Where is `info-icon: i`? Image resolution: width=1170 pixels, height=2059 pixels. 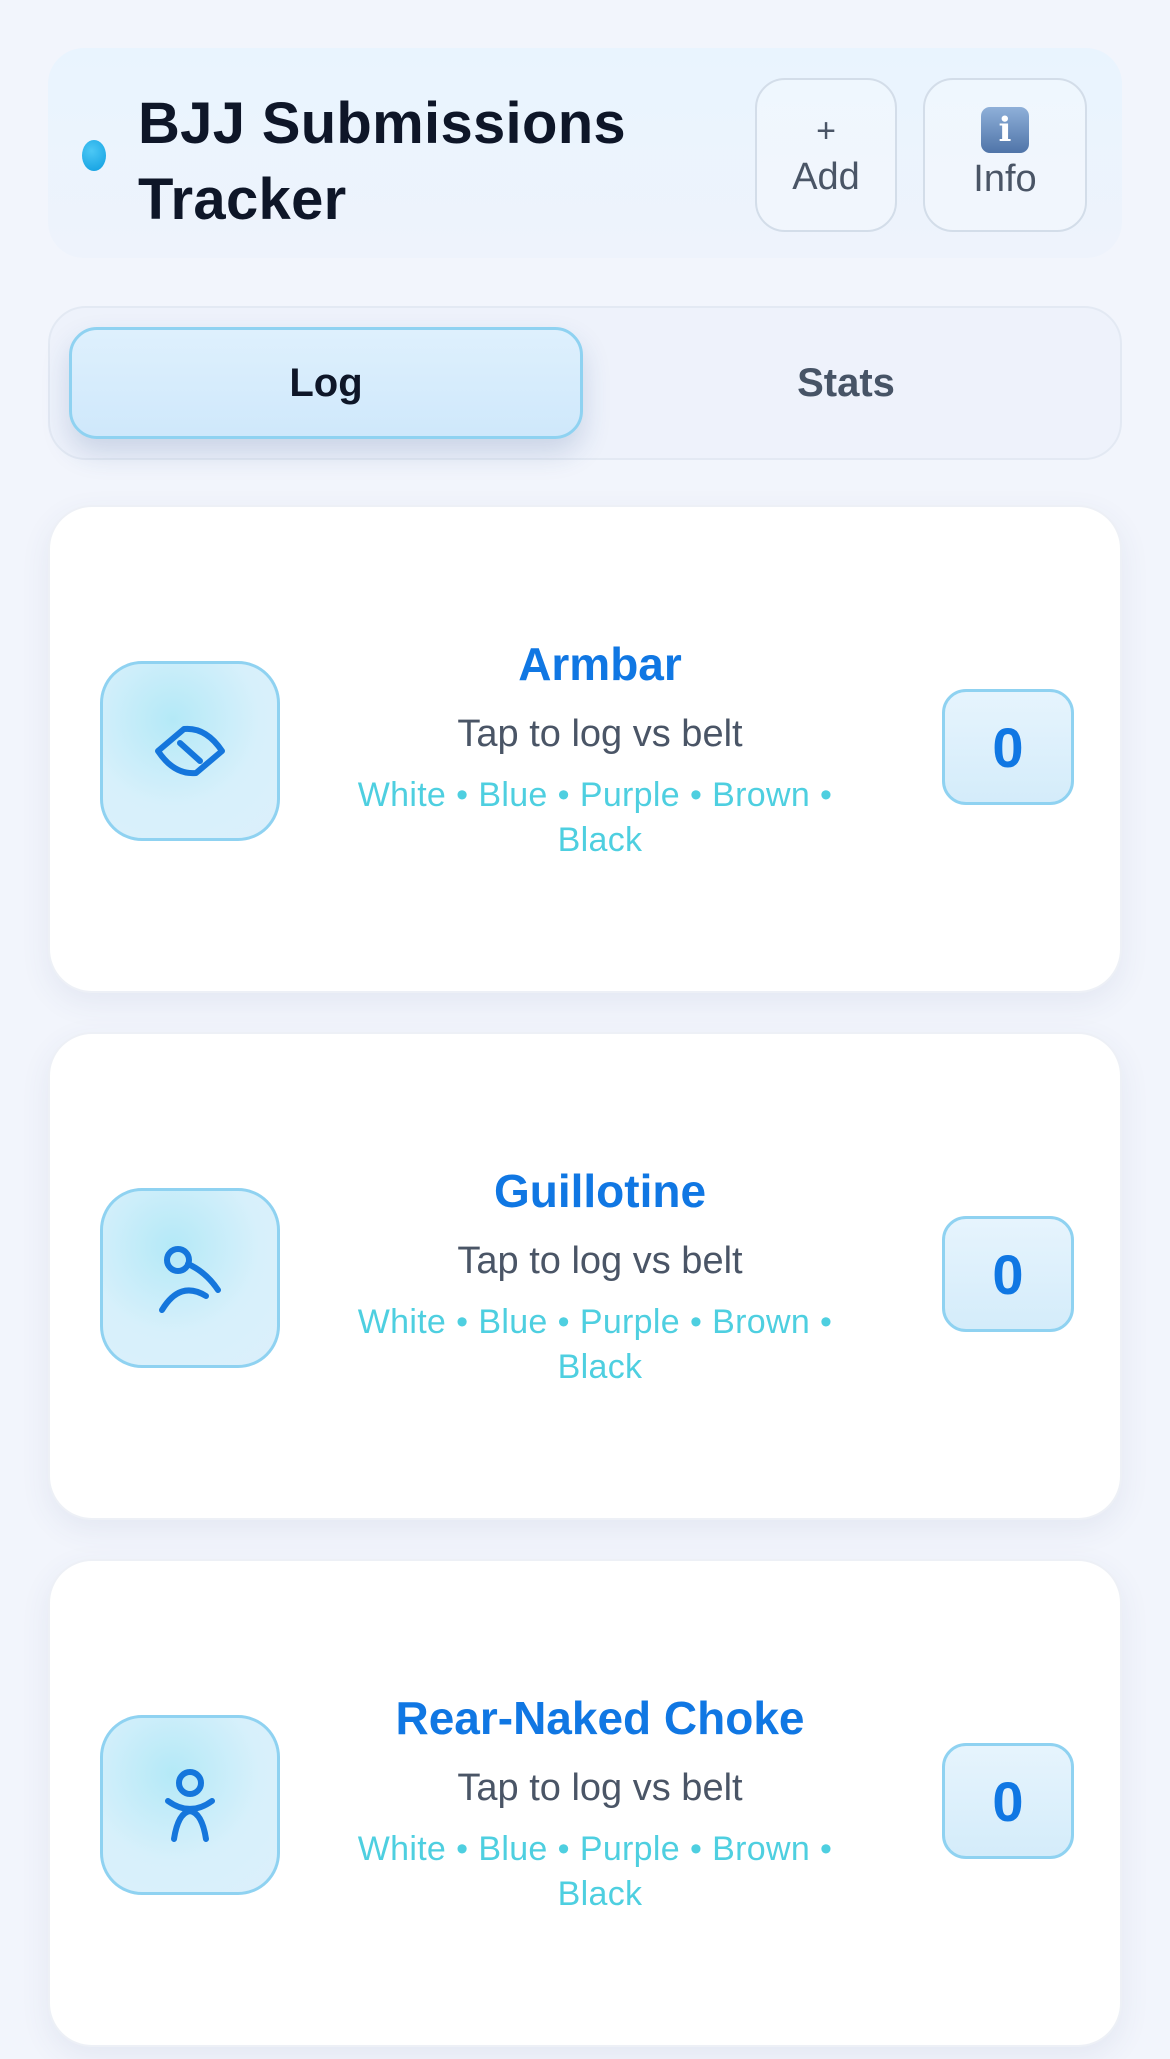 info-icon: i is located at coordinates (1005, 130).